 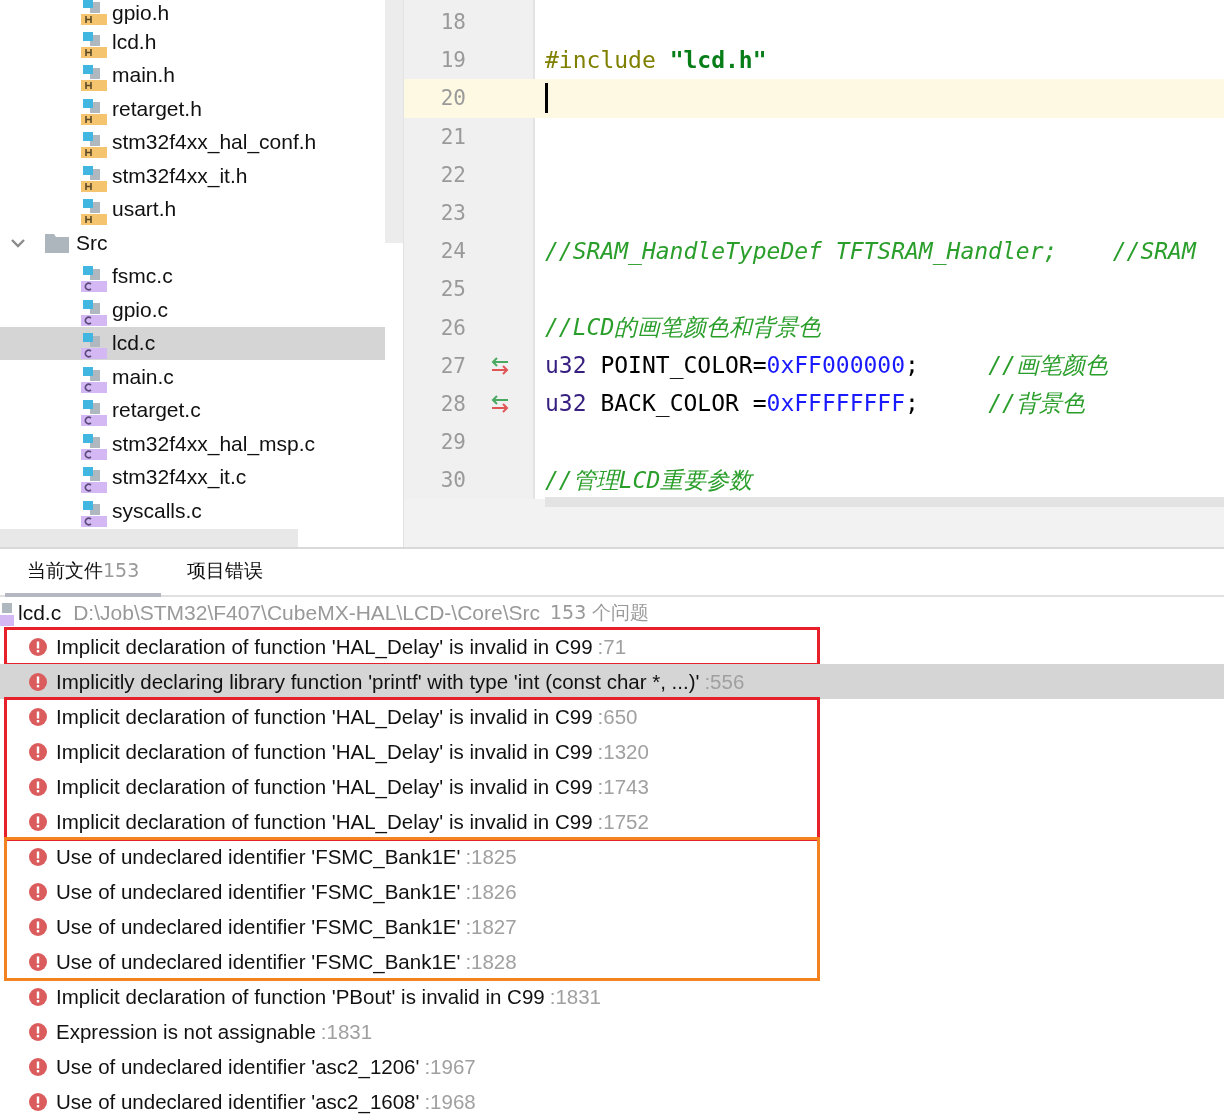 What do you see at coordinates (140, 309) in the screenshot?
I see `file-name: gpio.c` at bounding box center [140, 309].